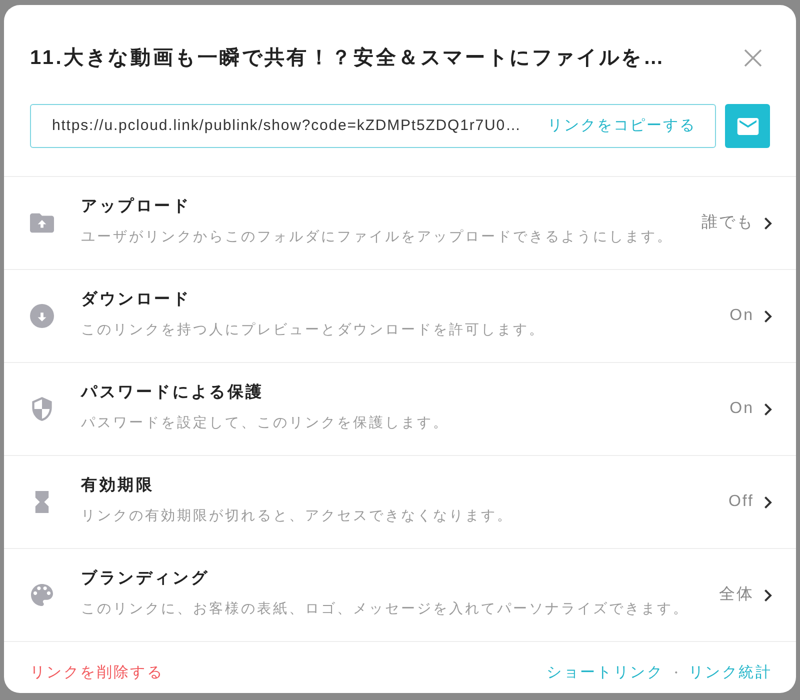  Describe the element at coordinates (730, 673) in the screenshot. I see `link-stats-button: リンク統計` at that location.